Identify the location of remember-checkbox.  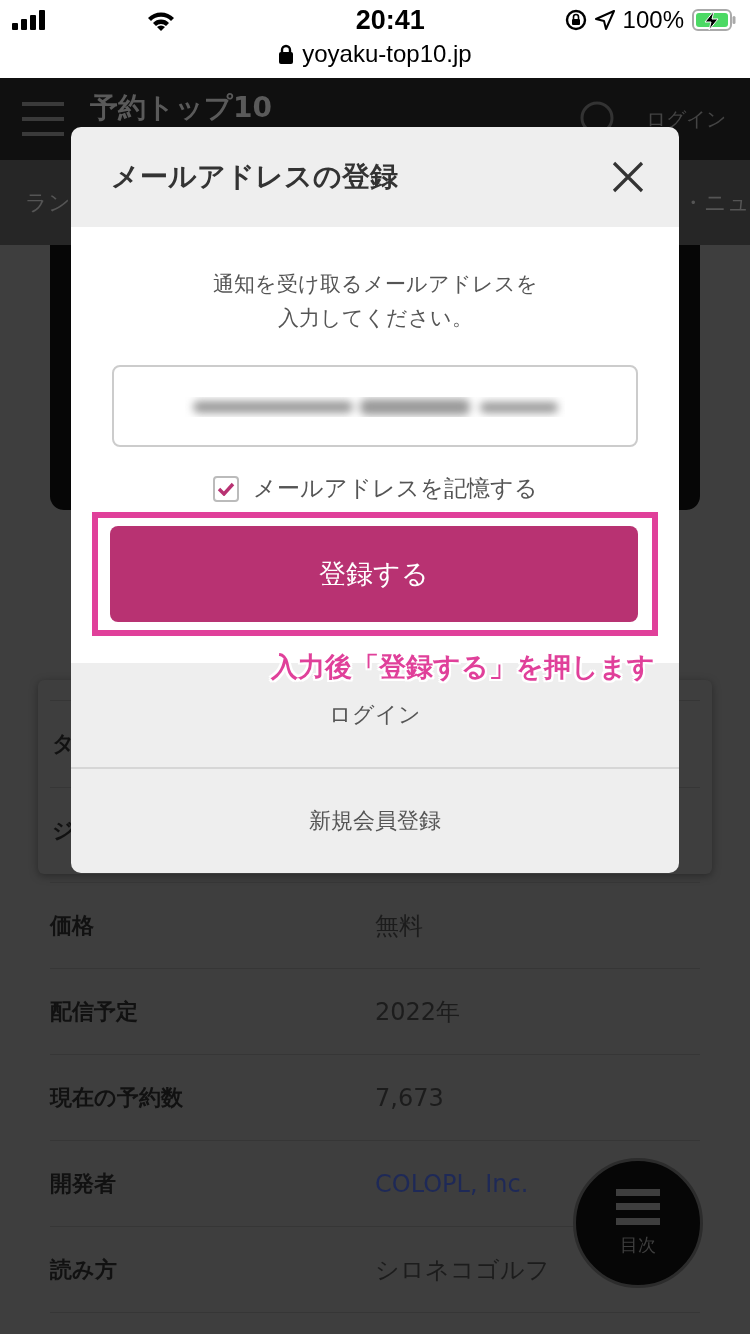
(225, 488).